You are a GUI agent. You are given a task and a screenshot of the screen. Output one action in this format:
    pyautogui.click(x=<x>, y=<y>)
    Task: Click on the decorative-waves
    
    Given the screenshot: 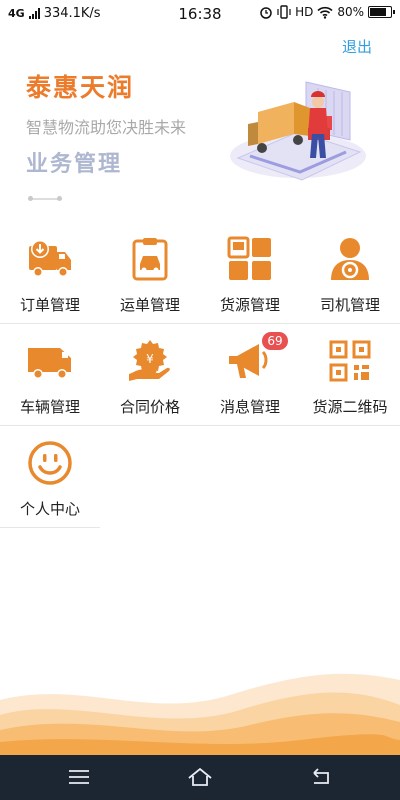 What is the action you would take?
    pyautogui.click(x=200, y=714)
    